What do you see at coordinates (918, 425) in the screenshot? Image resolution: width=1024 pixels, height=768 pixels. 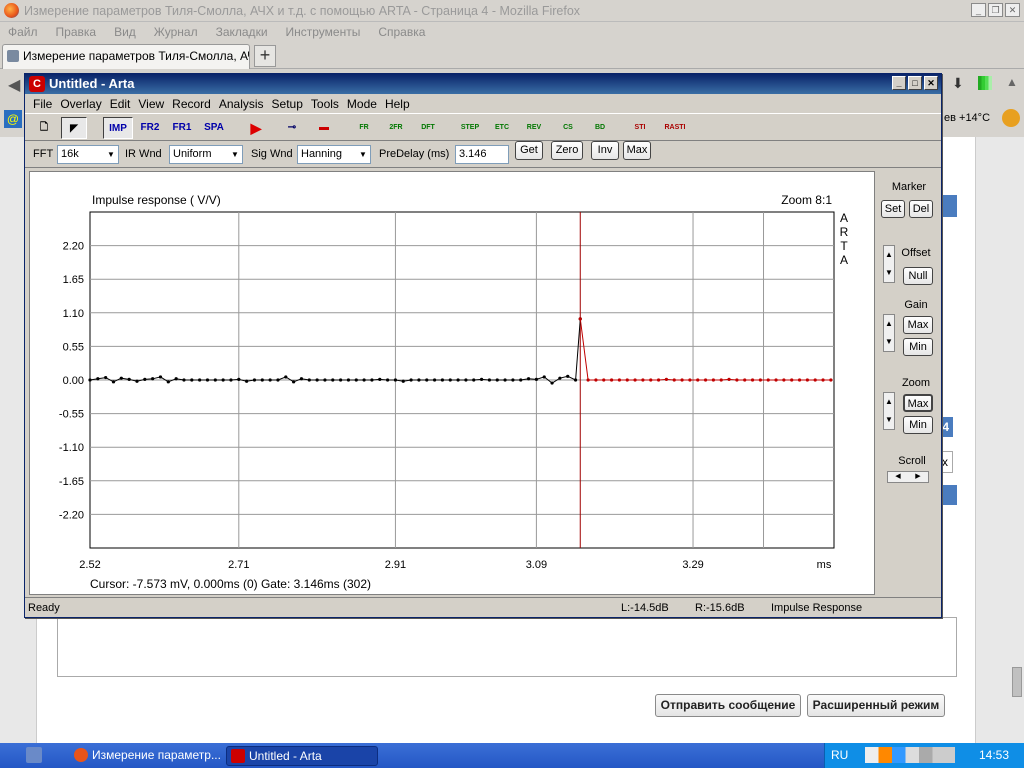 I see `zoom-min-button: Min` at bounding box center [918, 425].